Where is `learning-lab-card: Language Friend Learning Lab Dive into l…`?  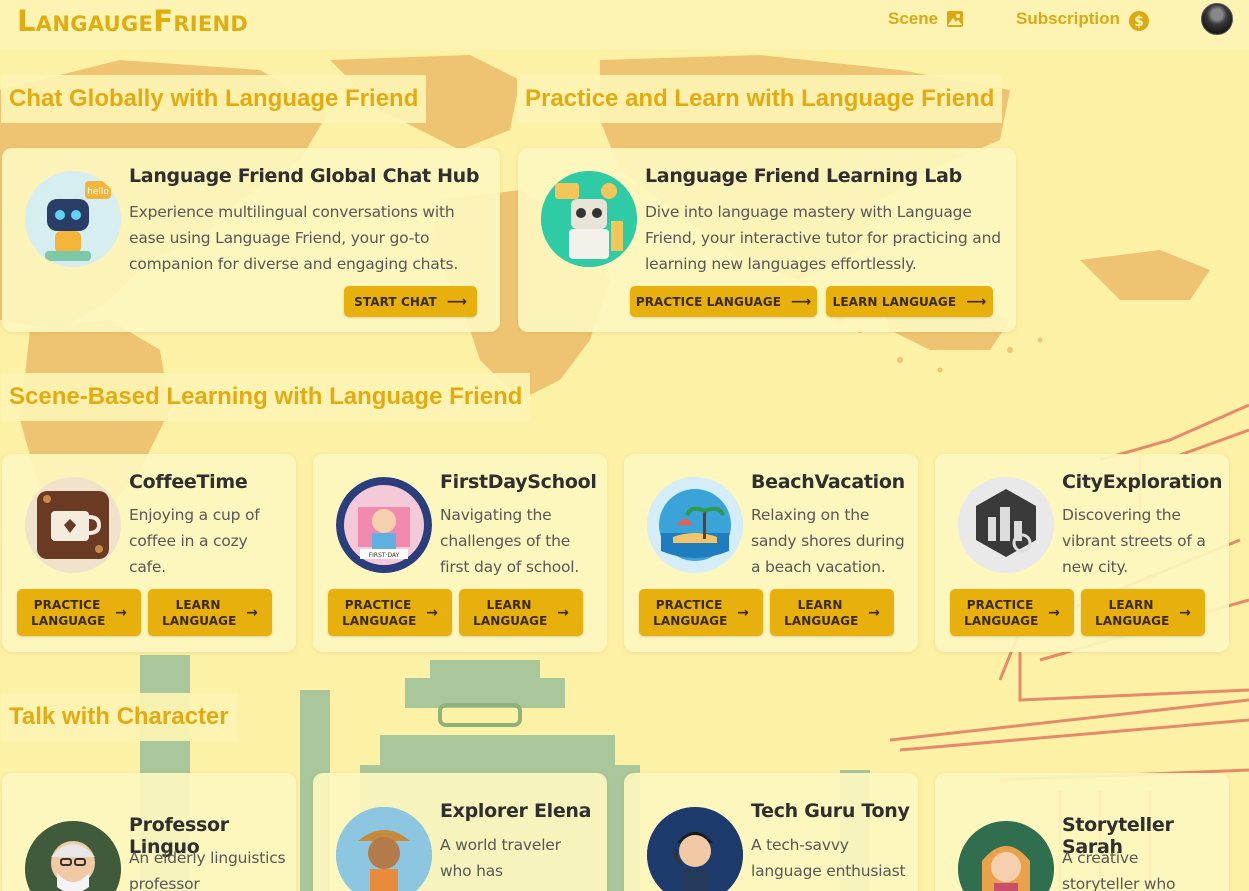 learning-lab-card: Language Friend Learning Lab Dive into l… is located at coordinates (767, 240).